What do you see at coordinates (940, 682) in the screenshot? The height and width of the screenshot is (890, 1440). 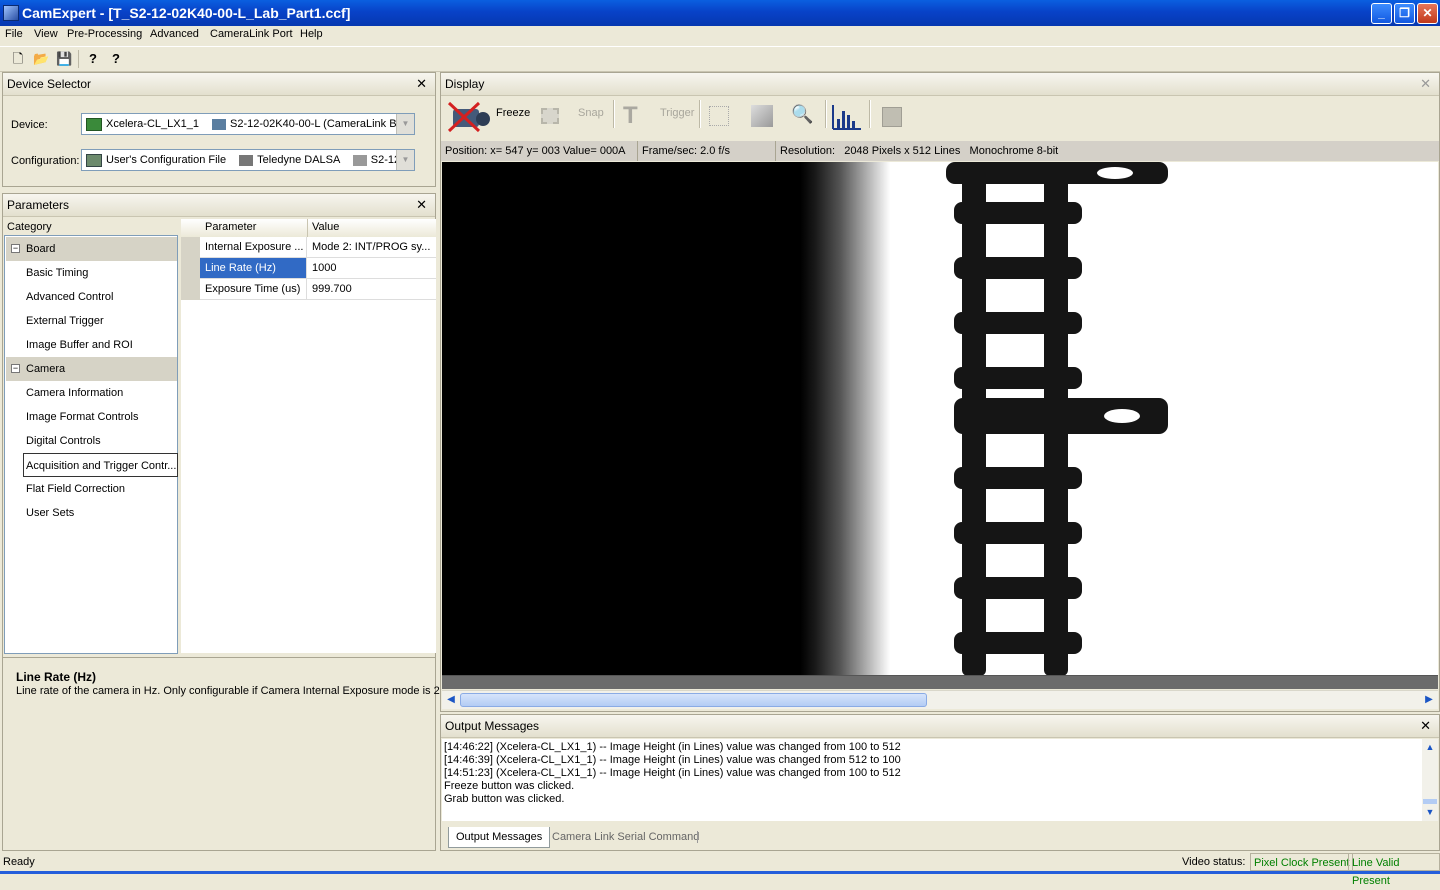 I see `image-unused-area` at bounding box center [940, 682].